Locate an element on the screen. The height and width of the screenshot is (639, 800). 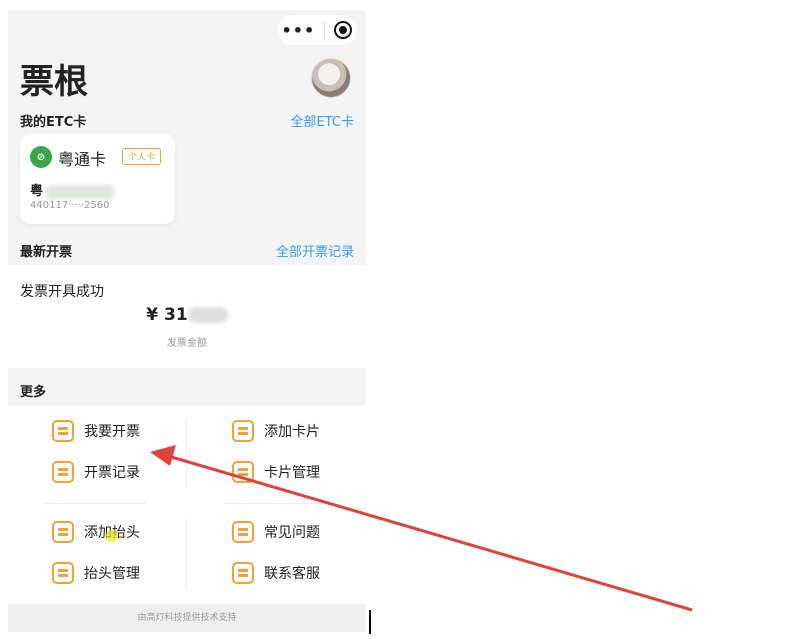
capsule-divider is located at coordinates (325, 30).